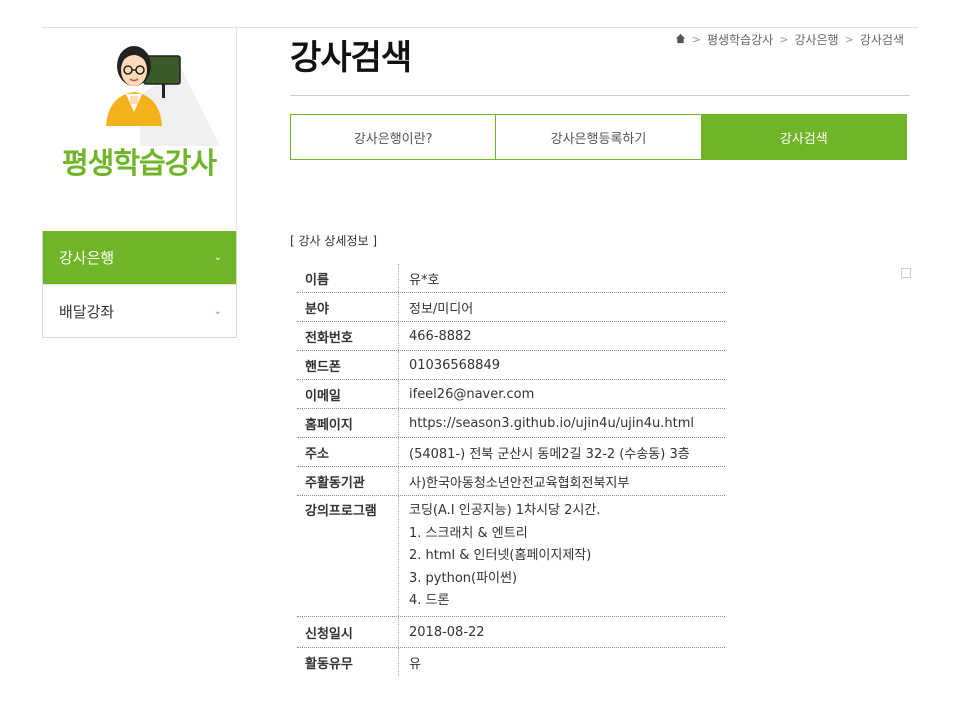  Describe the element at coordinates (803, 137) in the screenshot. I see `tab-instructor-search: 강사검색` at that location.